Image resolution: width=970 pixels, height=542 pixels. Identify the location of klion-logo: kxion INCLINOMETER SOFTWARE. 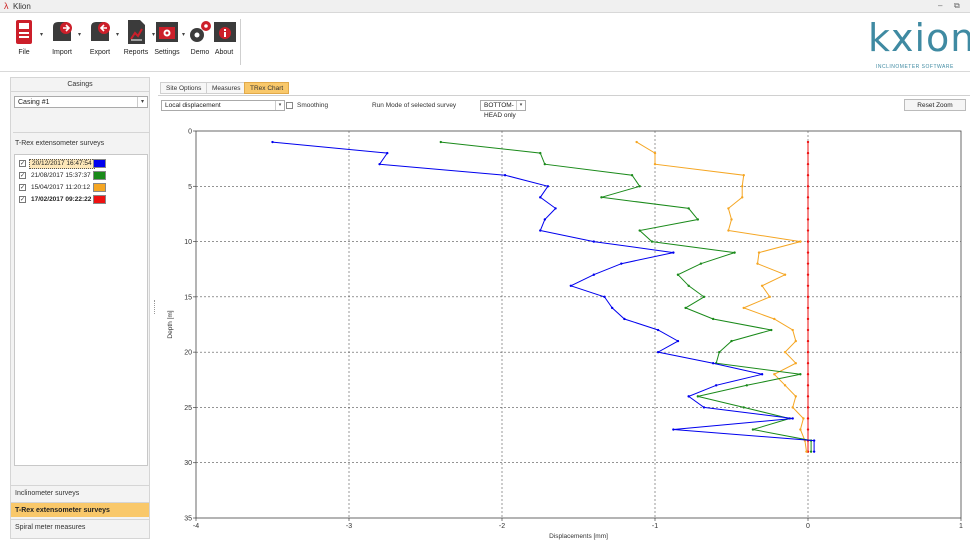
(919, 43).